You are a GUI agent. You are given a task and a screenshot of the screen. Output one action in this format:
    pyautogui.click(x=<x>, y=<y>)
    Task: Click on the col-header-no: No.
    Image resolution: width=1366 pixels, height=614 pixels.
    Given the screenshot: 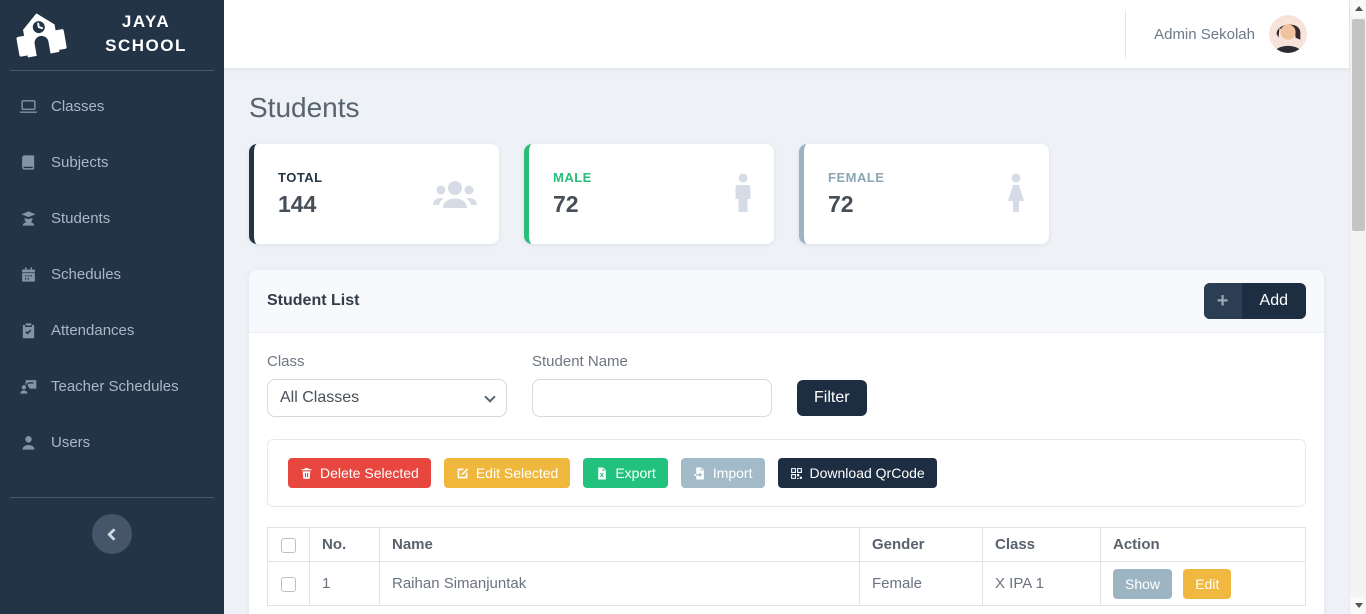 What is the action you would take?
    pyautogui.click(x=344, y=544)
    